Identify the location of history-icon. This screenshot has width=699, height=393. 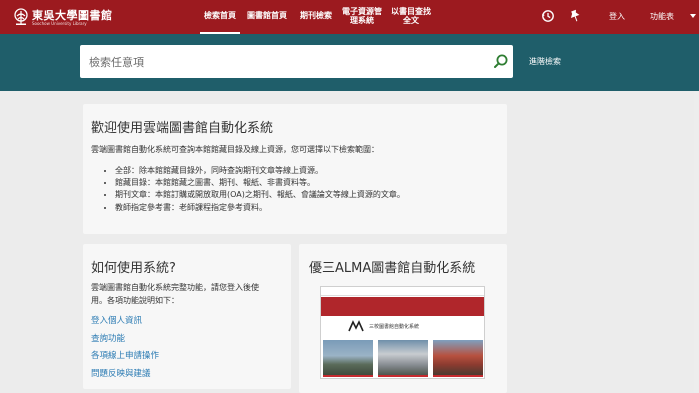
(548, 16).